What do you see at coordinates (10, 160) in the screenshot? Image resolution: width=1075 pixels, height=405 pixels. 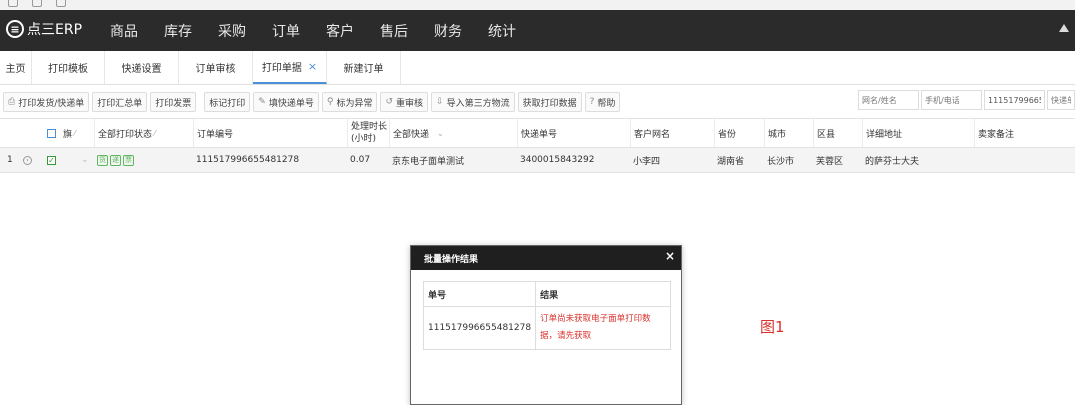 I see `row-index: 1` at bounding box center [10, 160].